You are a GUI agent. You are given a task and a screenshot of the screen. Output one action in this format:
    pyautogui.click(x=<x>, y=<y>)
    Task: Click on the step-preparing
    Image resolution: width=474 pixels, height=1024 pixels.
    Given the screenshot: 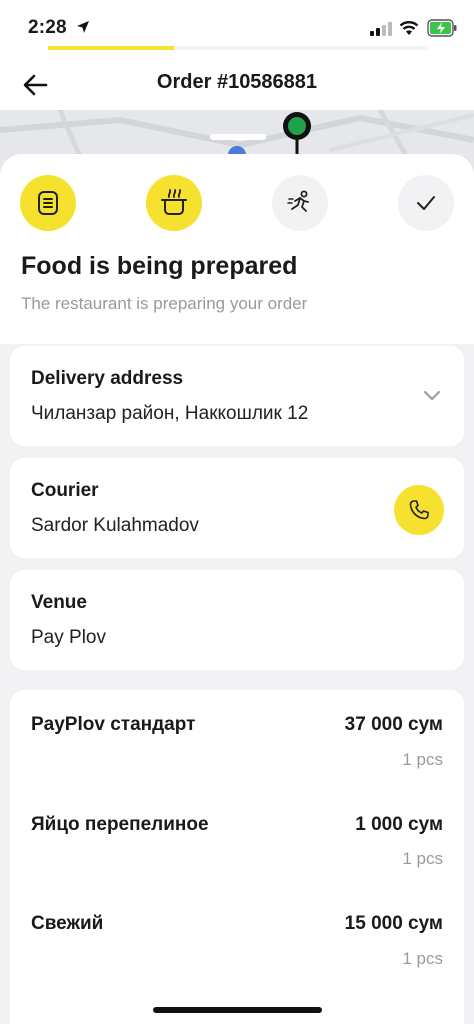 What is the action you would take?
    pyautogui.click(x=174, y=203)
    